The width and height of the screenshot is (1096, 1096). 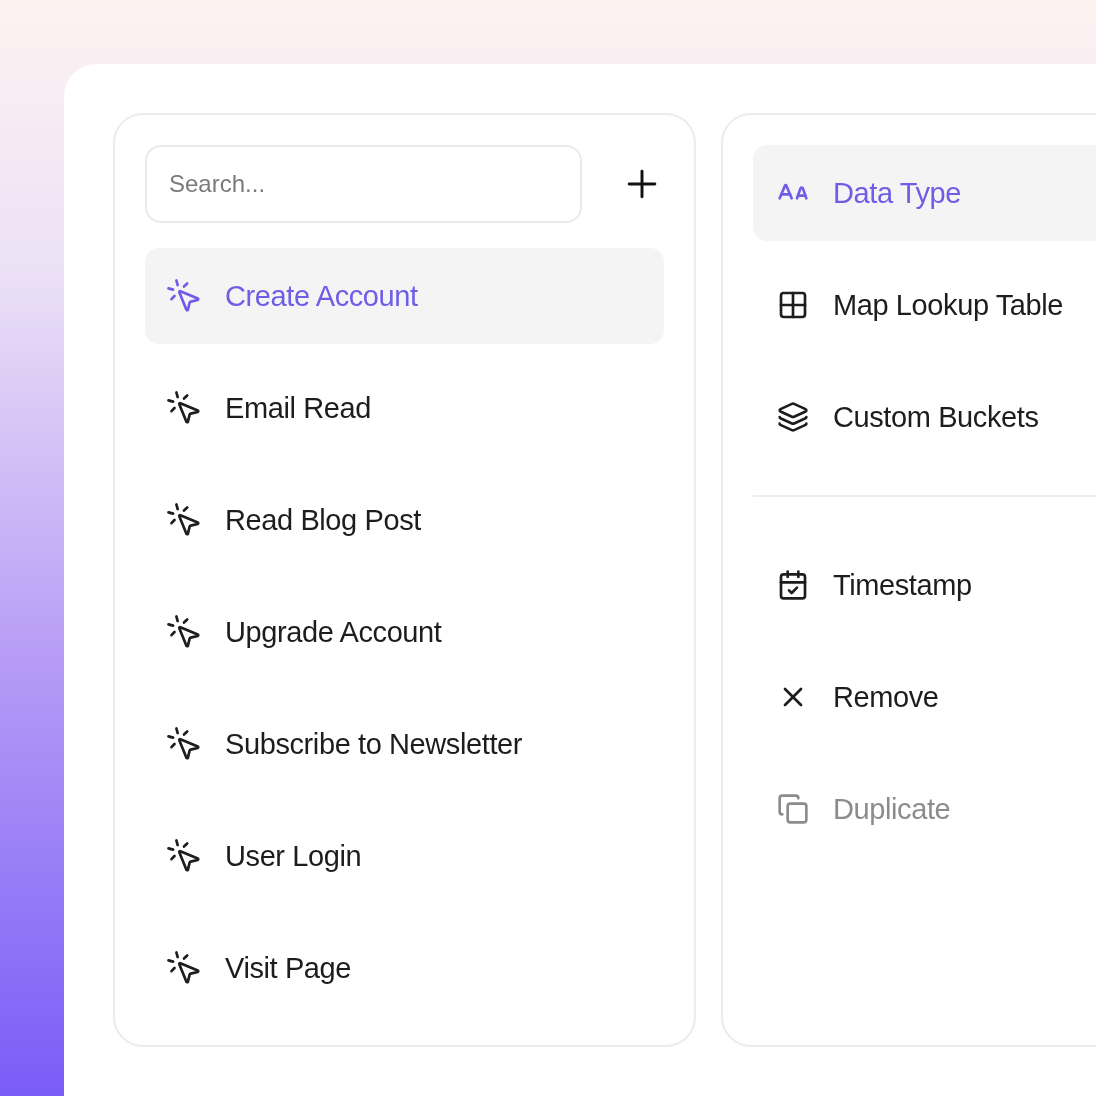 What do you see at coordinates (793, 809) in the screenshot?
I see `copy-icon` at bounding box center [793, 809].